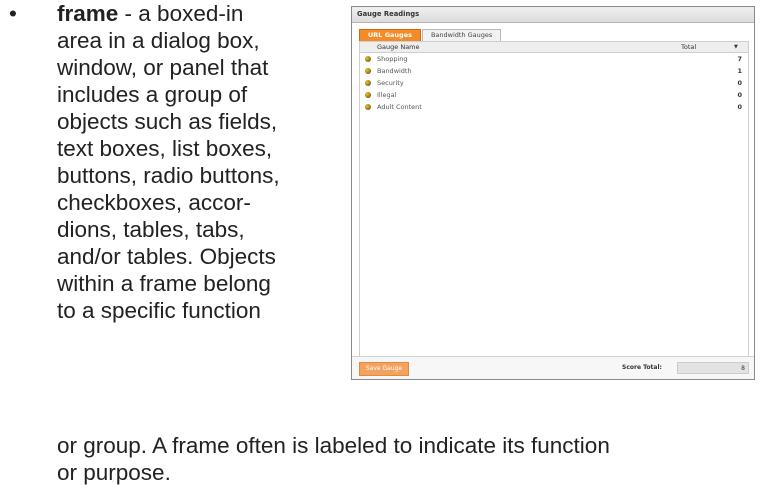 The height and width of the screenshot is (486, 777). Describe the element at coordinates (392, 59) in the screenshot. I see `gauge-name: Shopping` at that location.